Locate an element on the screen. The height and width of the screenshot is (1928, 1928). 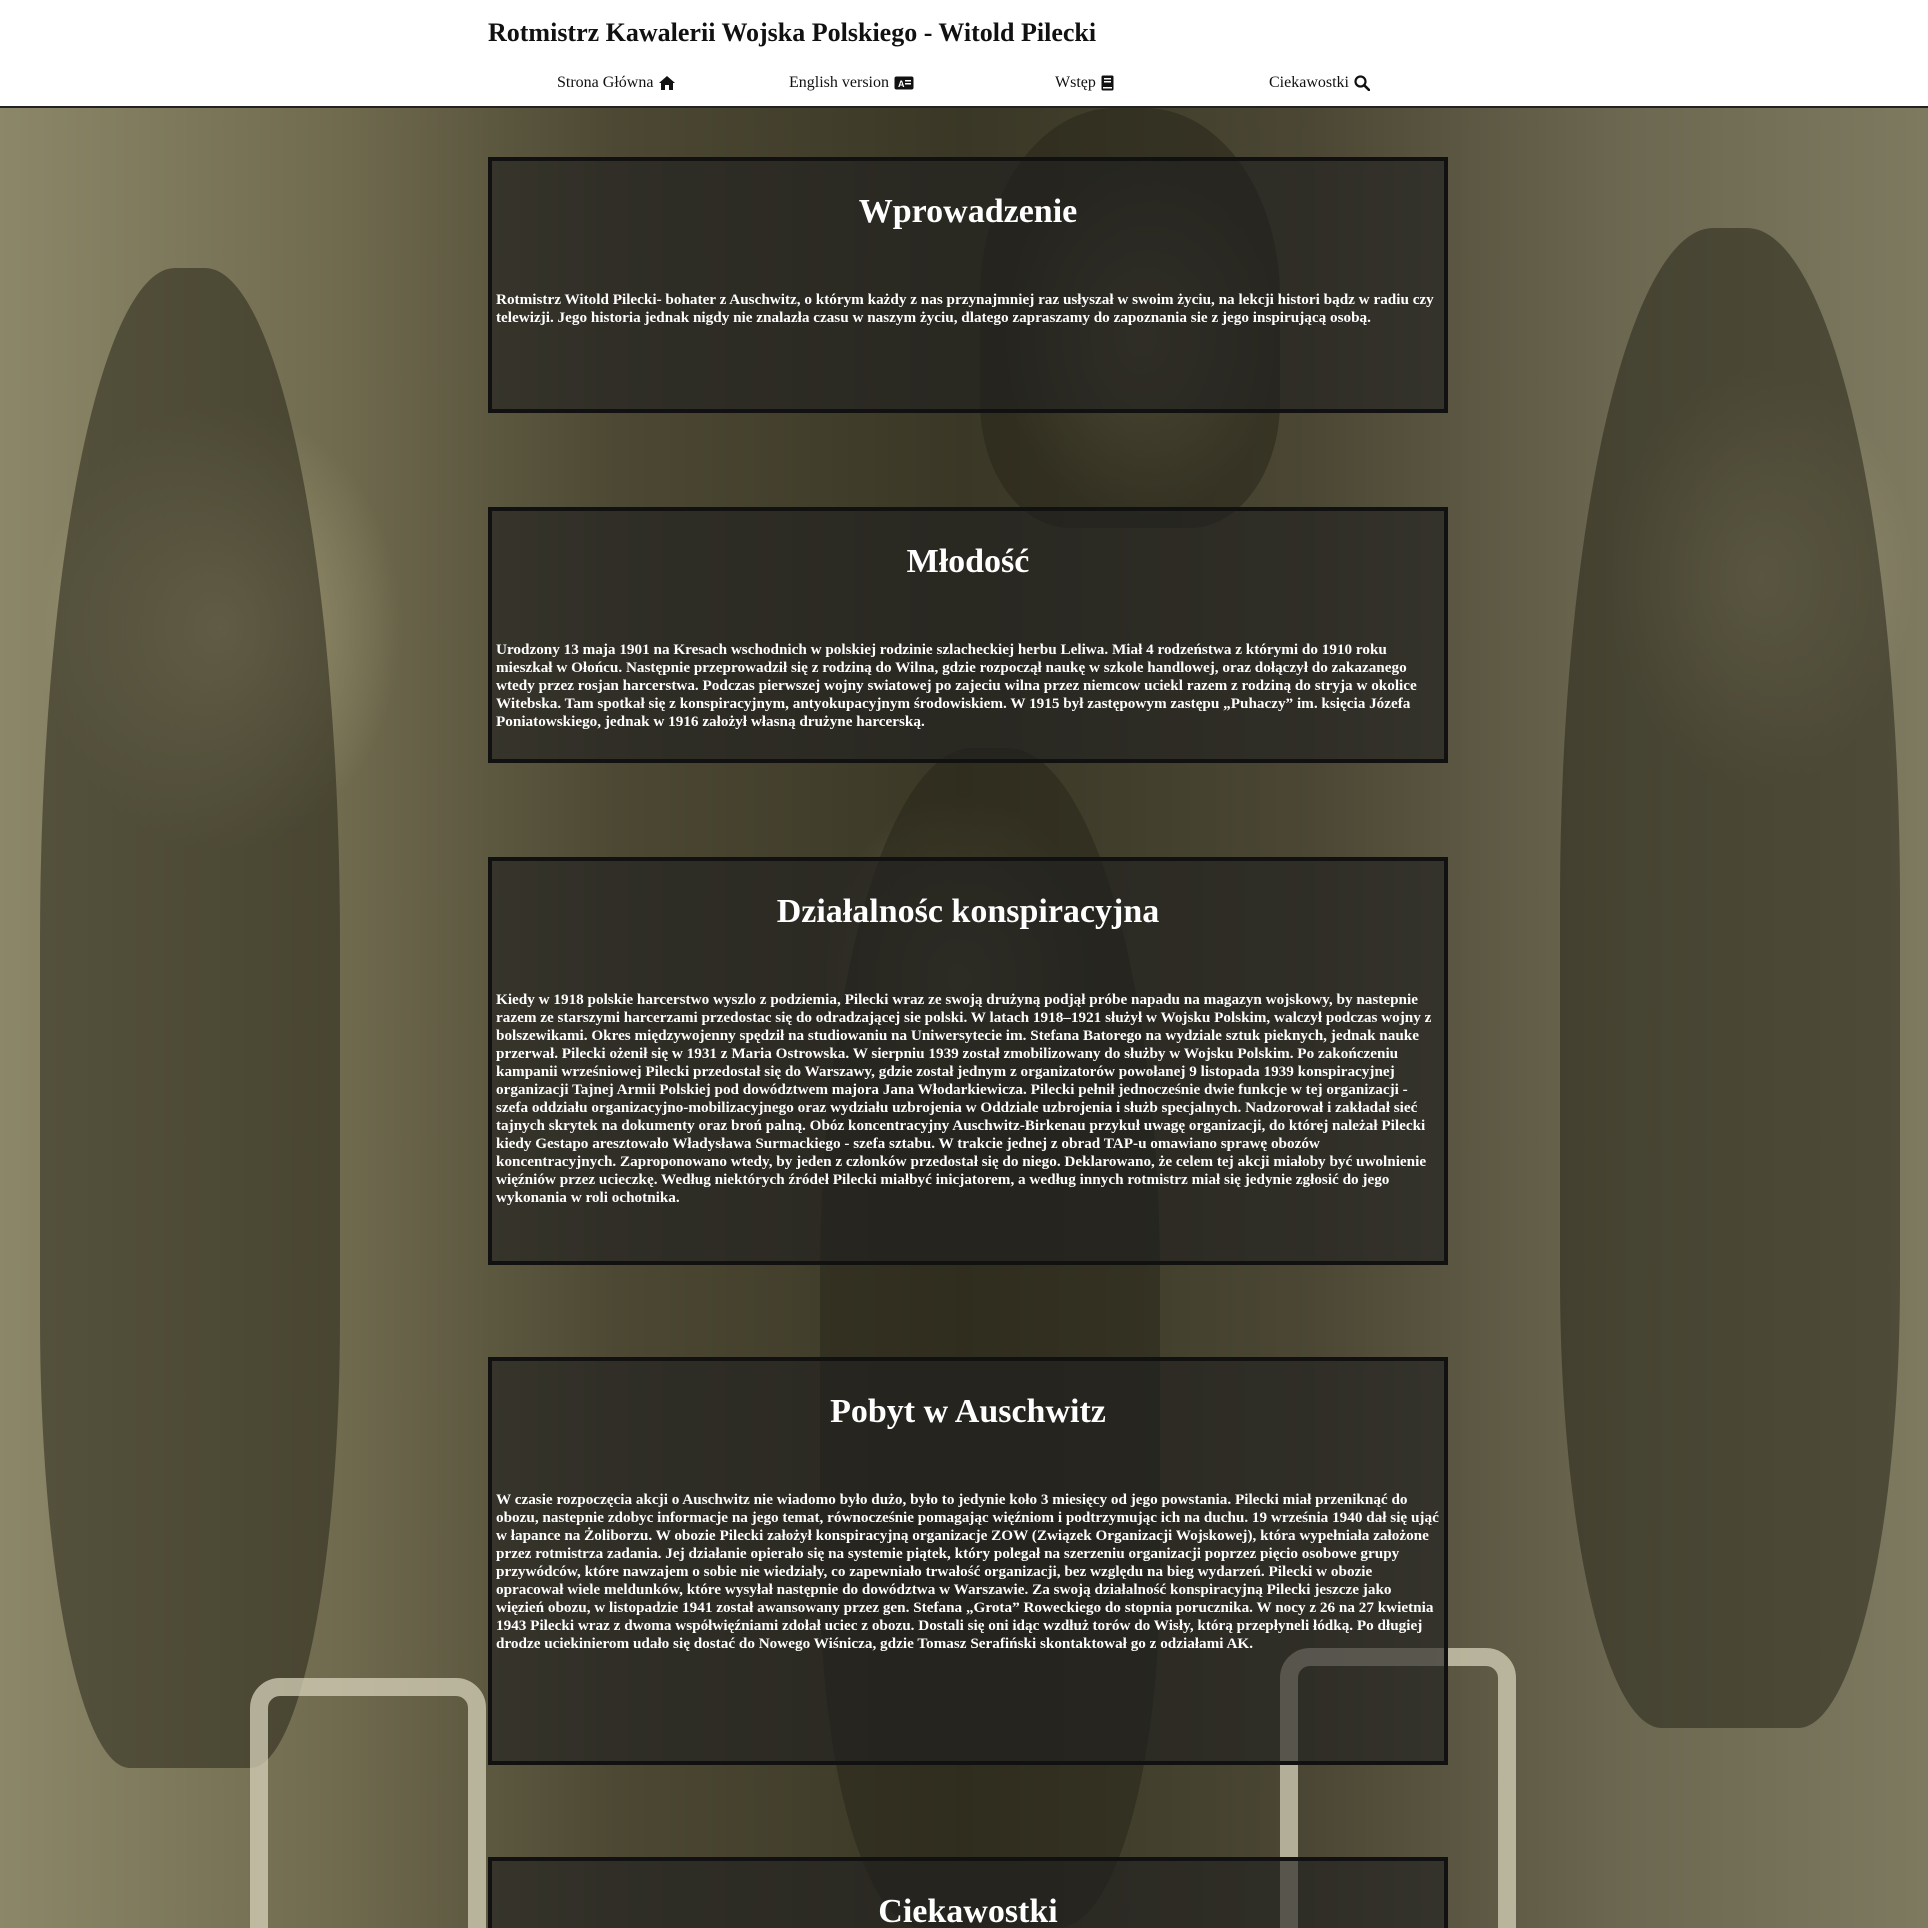
nav-item-english: English version A is located at coordinates (851, 83).